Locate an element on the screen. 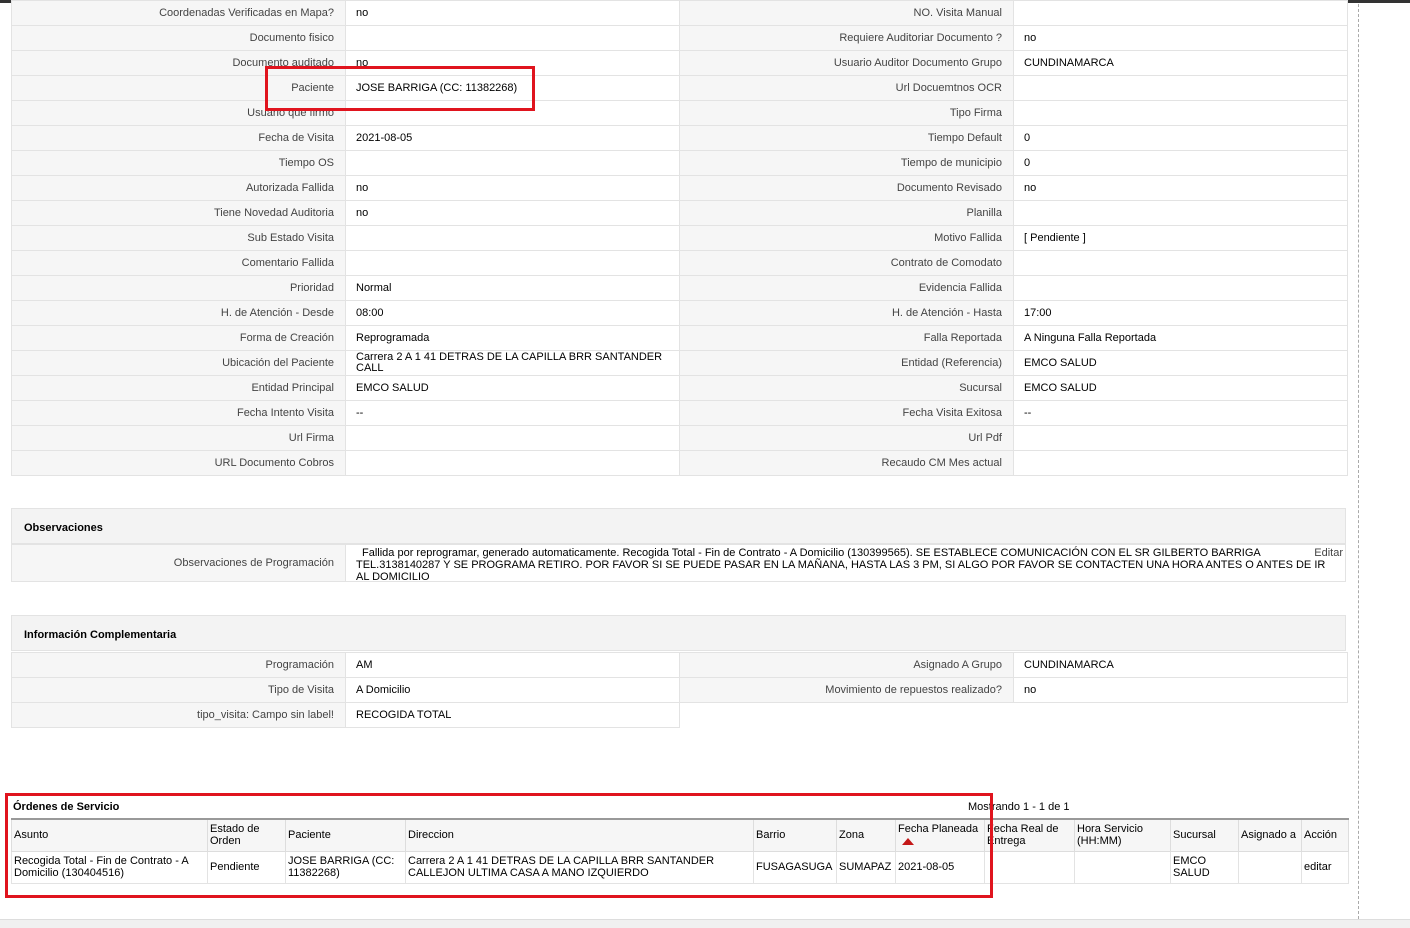  field-planilla-value is located at coordinates (1180, 213).